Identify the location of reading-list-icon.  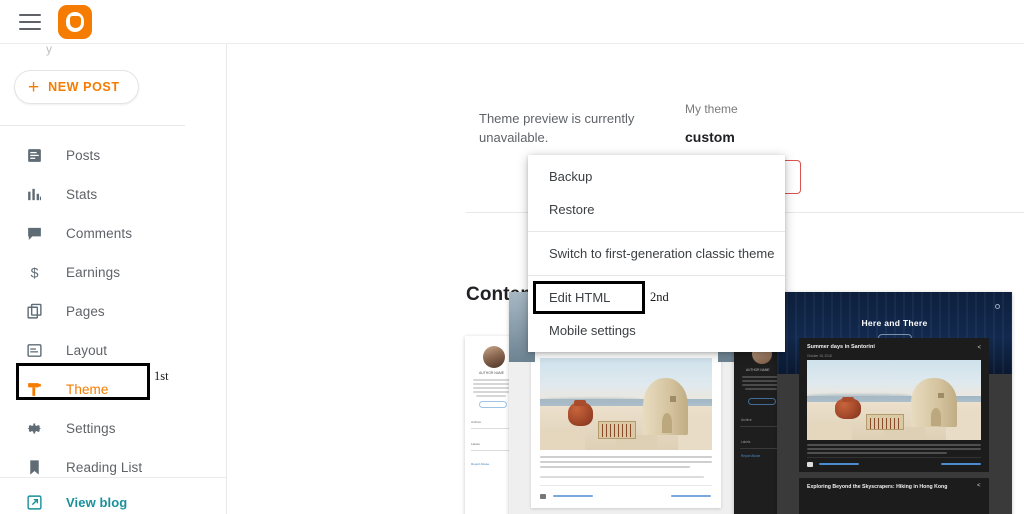
(34, 468).